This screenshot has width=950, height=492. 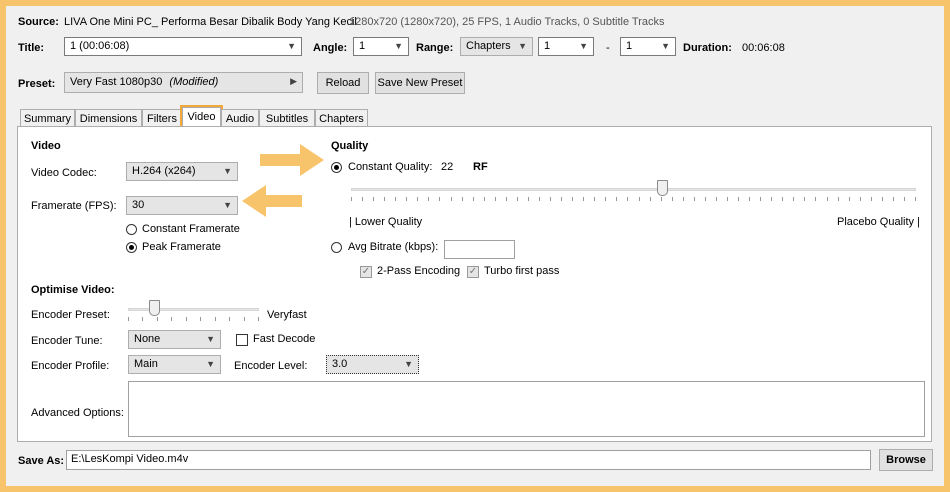 What do you see at coordinates (64, 173) in the screenshot?
I see `video-codec-label: Video Codec:` at bounding box center [64, 173].